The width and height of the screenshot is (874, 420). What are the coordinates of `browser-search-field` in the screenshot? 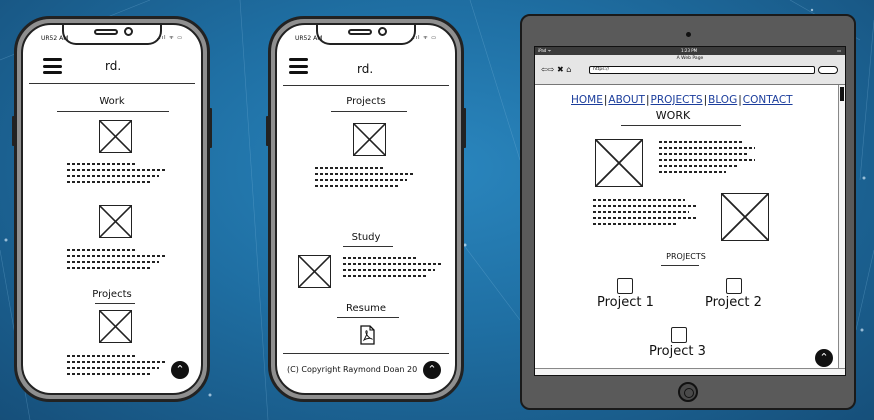 It's located at (828, 70).